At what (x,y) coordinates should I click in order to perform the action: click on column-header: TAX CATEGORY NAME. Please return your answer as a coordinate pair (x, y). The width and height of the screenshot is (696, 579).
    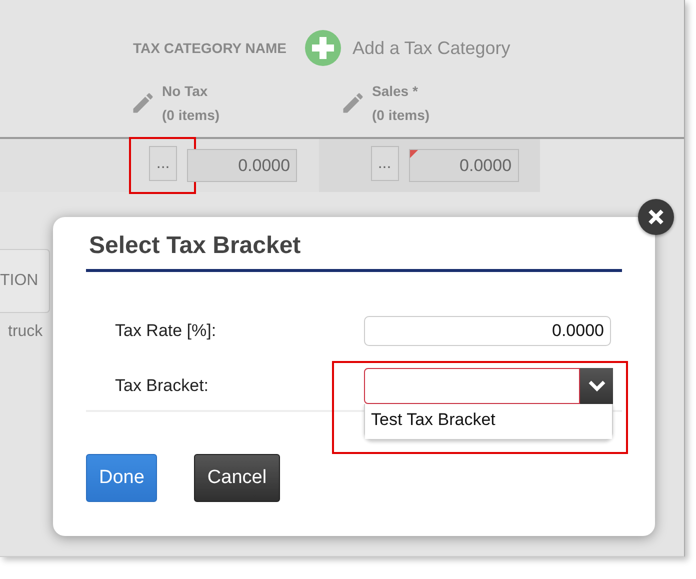
    Looking at the image, I should click on (209, 48).